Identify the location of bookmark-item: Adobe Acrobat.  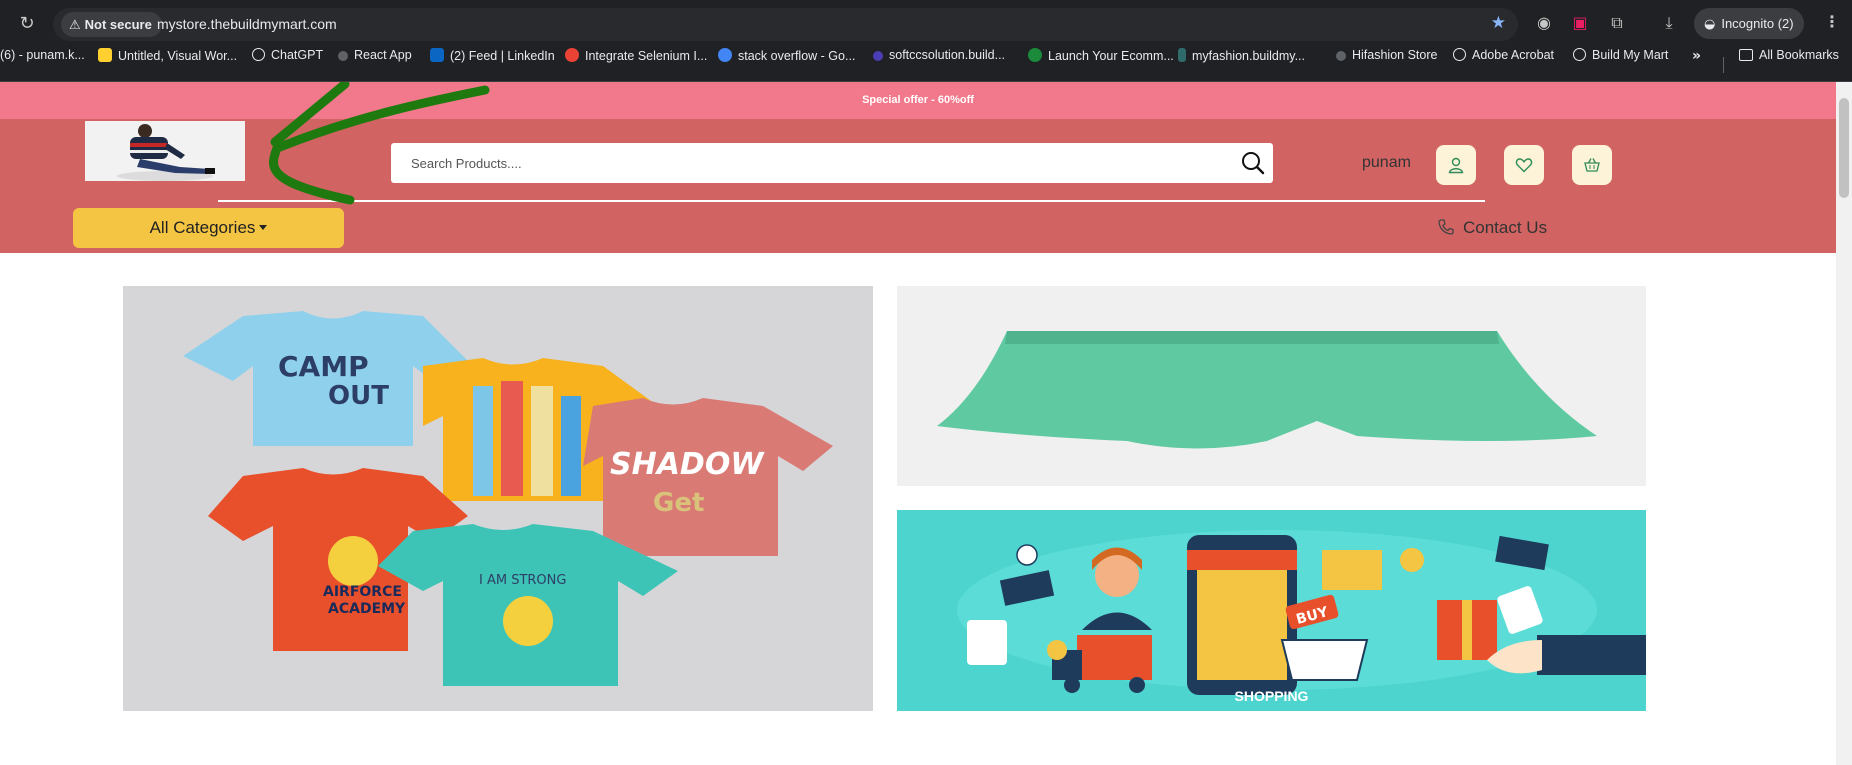
(1503, 64).